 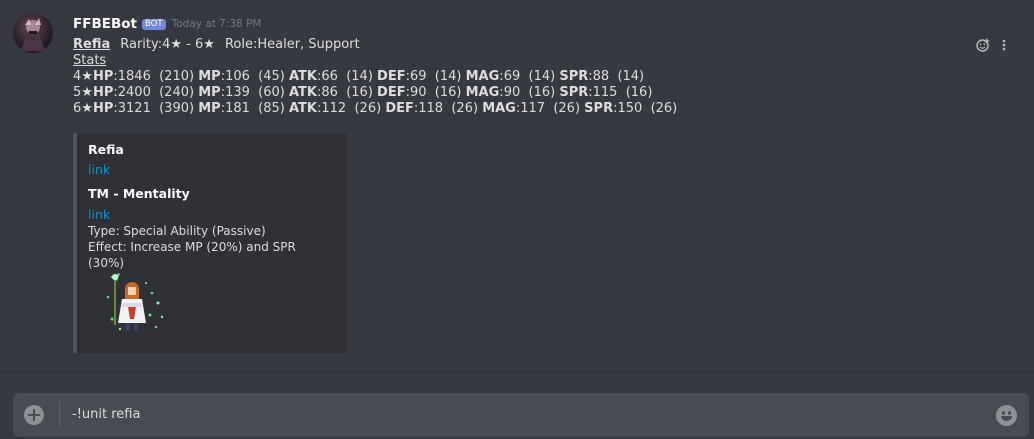 What do you see at coordinates (59, 415) in the screenshot?
I see `composer-separator` at bounding box center [59, 415].